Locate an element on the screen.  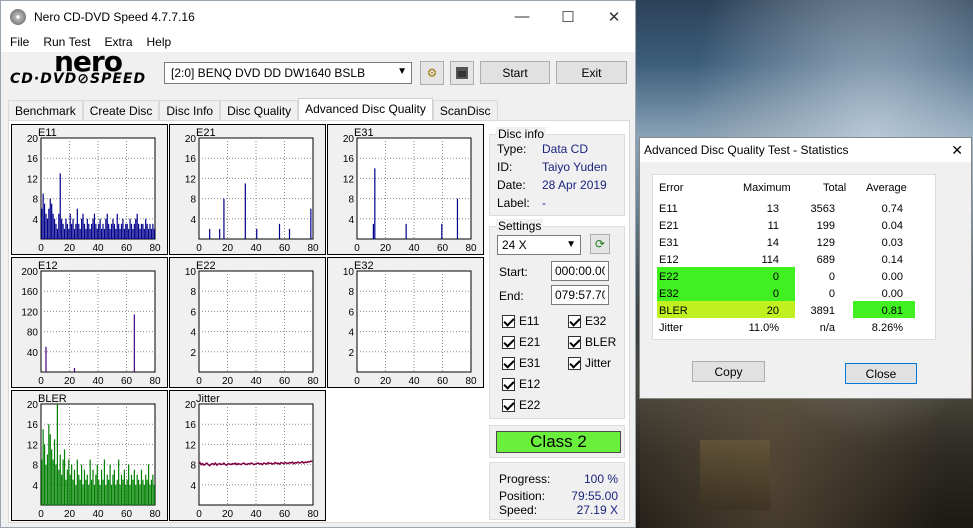
title-bar: Nero CD-DVD Speed 4.7.7.16 — ☐ ✕ is located at coordinates (318, 16).